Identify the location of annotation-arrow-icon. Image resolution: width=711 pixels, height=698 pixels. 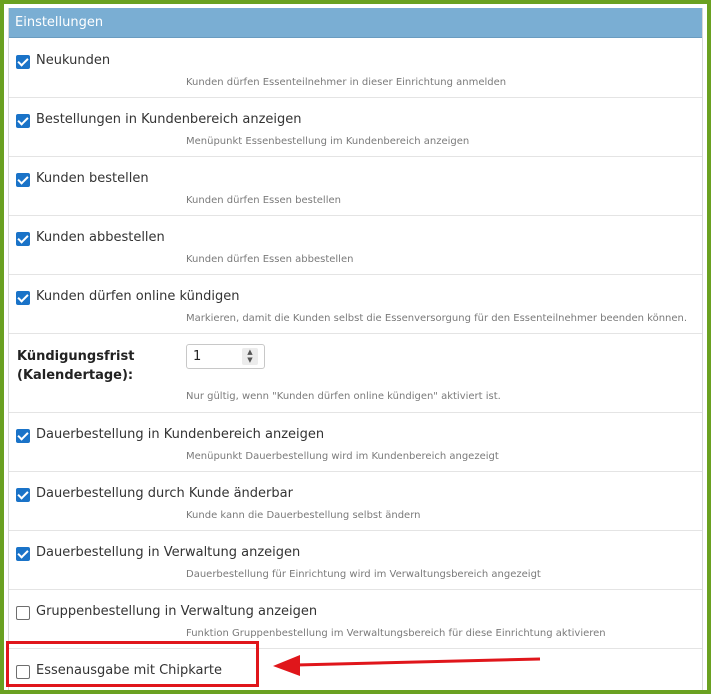
(407, 665).